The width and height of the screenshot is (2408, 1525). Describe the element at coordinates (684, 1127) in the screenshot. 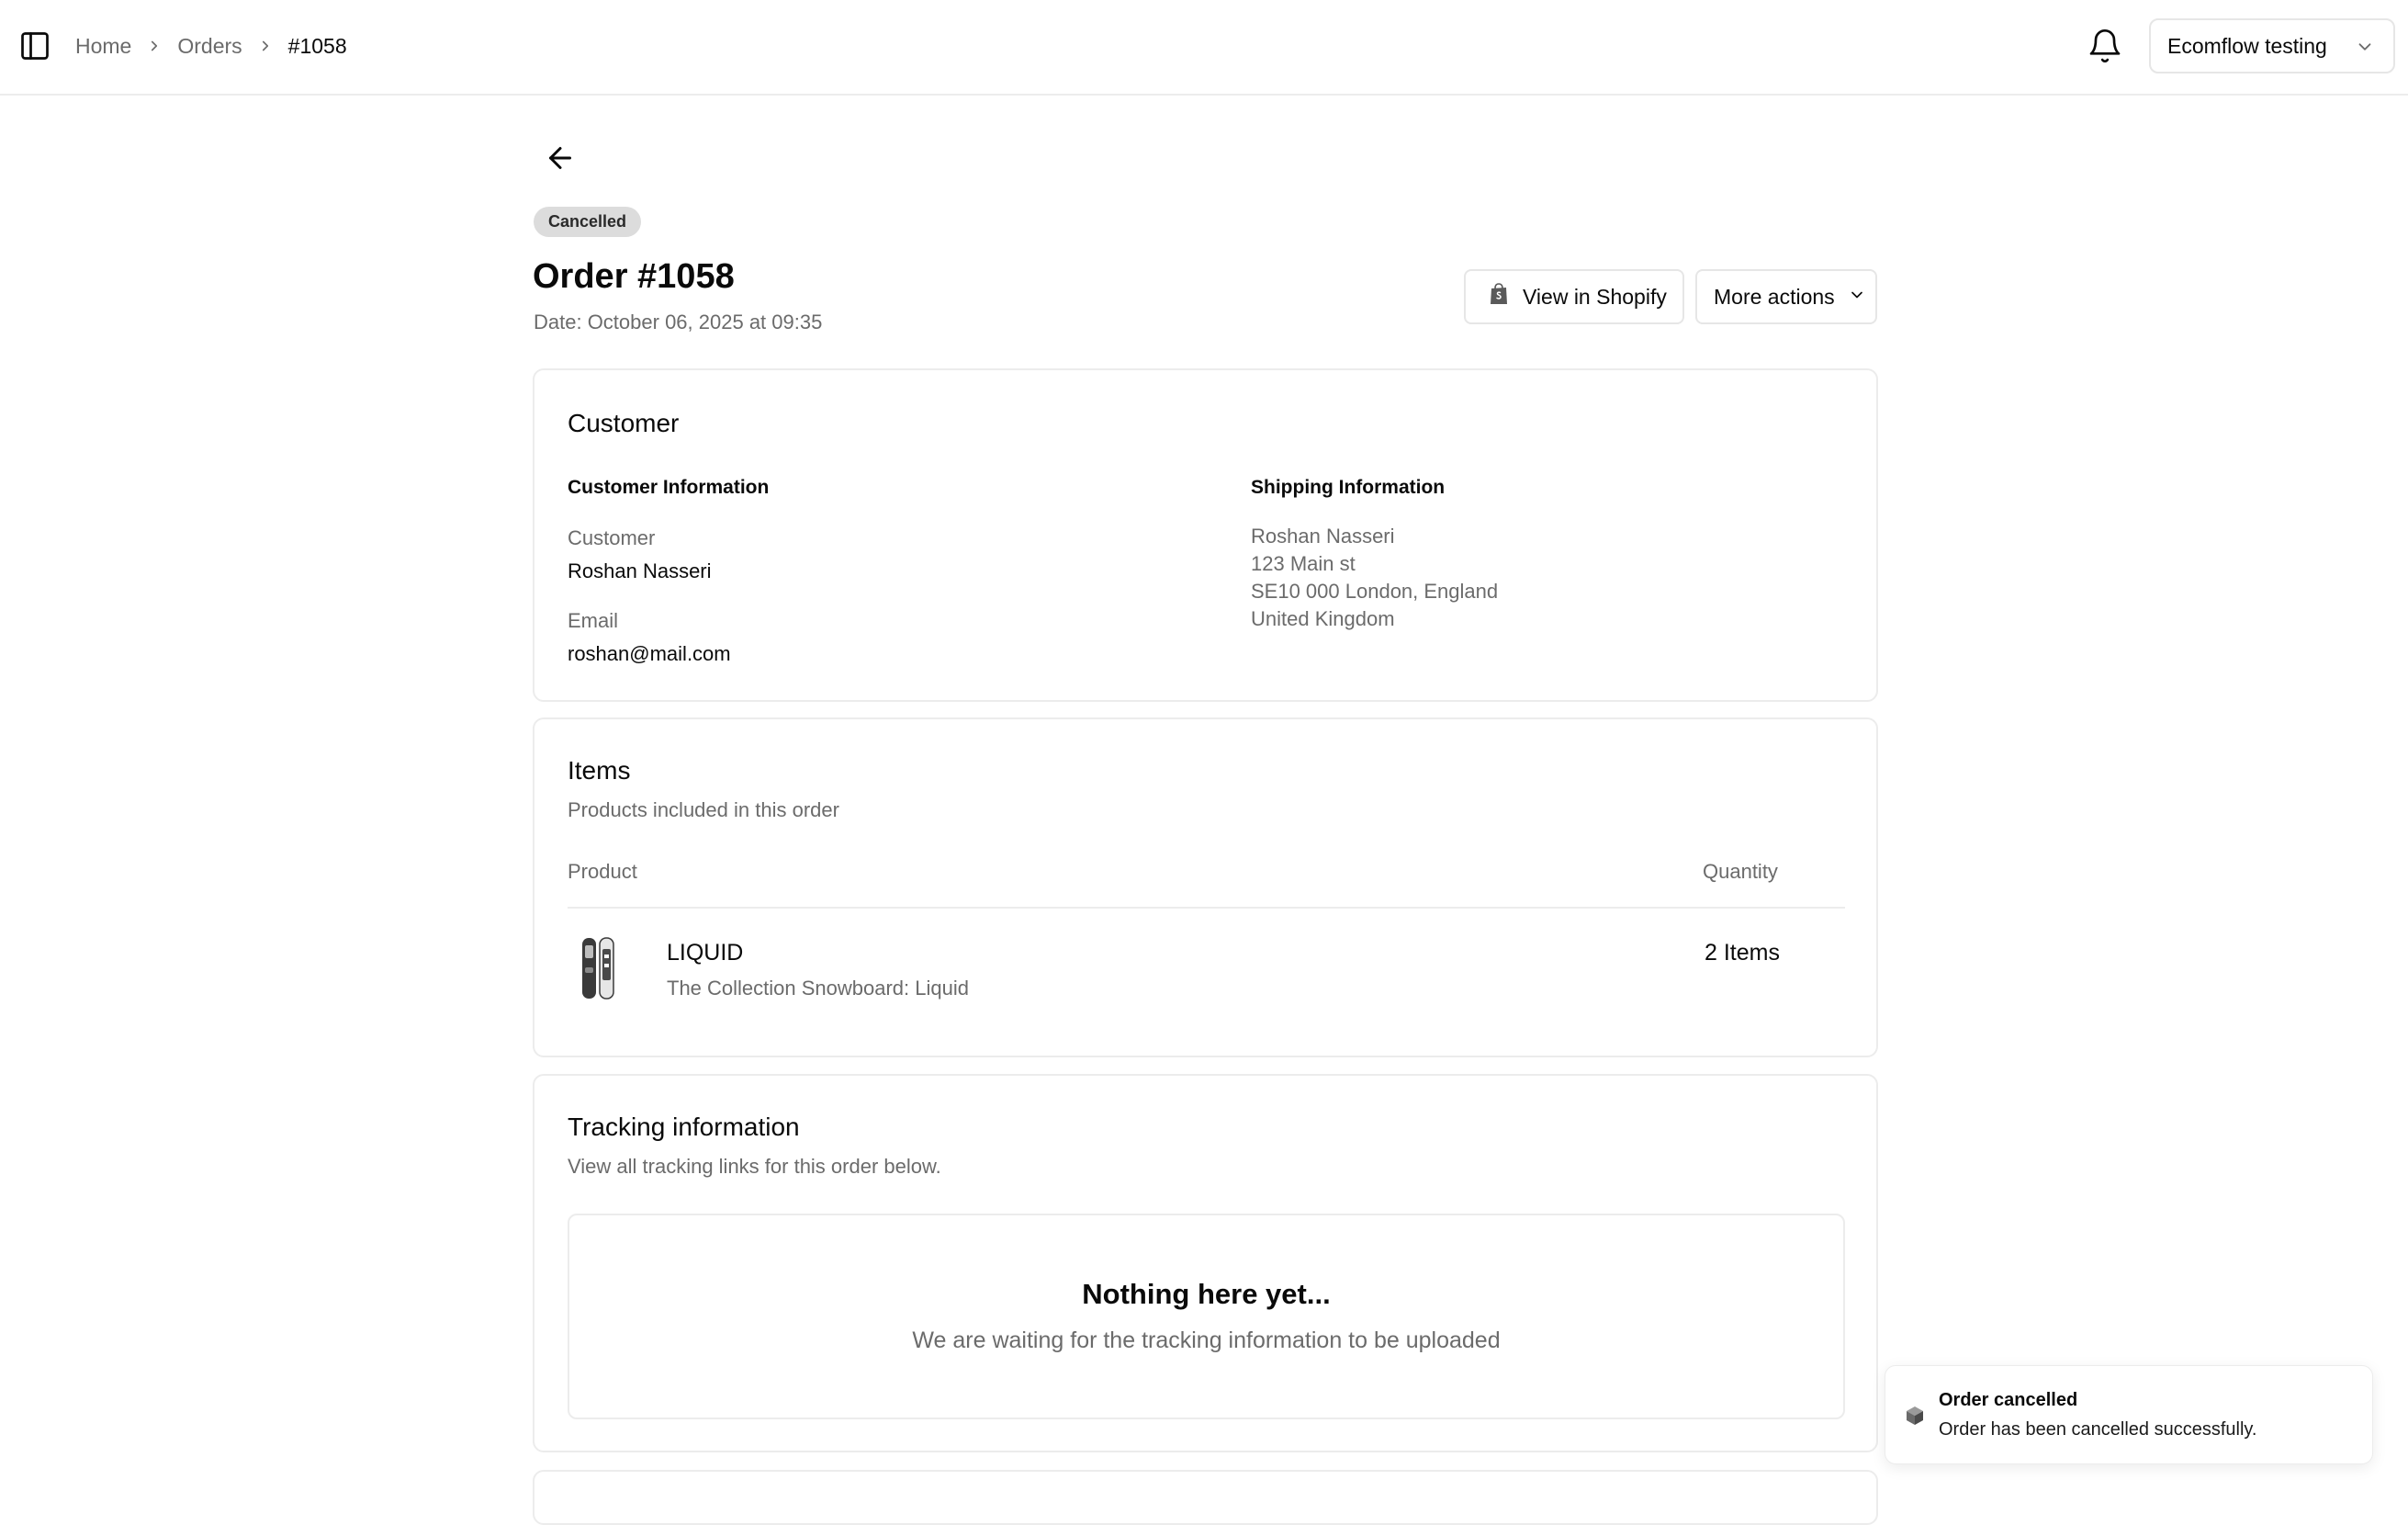

I see `tracking-card-title: Tracking information` at that location.